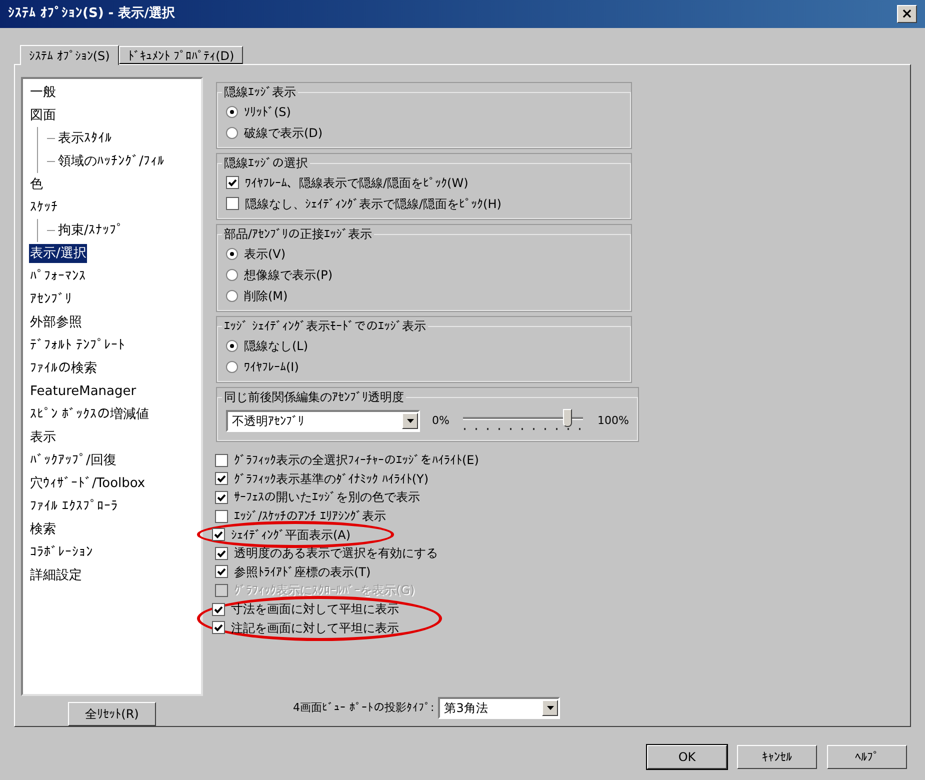  I want to click on dialog-button: ｷｬﾝｾﾙ, so click(777, 757).